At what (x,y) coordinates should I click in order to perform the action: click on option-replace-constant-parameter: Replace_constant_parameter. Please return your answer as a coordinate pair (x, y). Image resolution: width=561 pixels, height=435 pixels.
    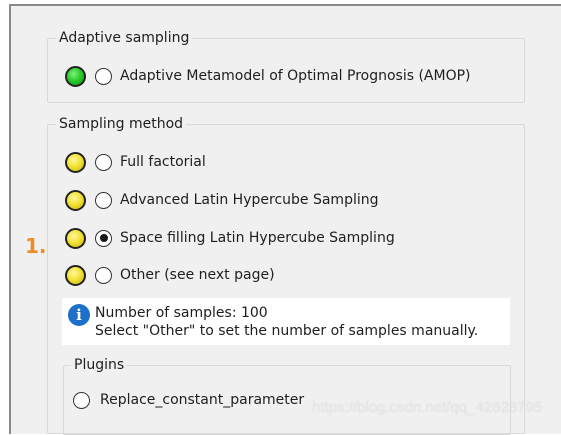
    Looking at the image, I should click on (188, 400).